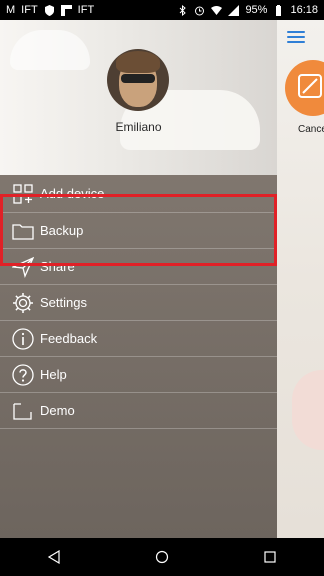 This screenshot has height=576, width=324. What do you see at coordinates (57, 410) in the screenshot?
I see `menu-item-label: Demo` at bounding box center [57, 410].